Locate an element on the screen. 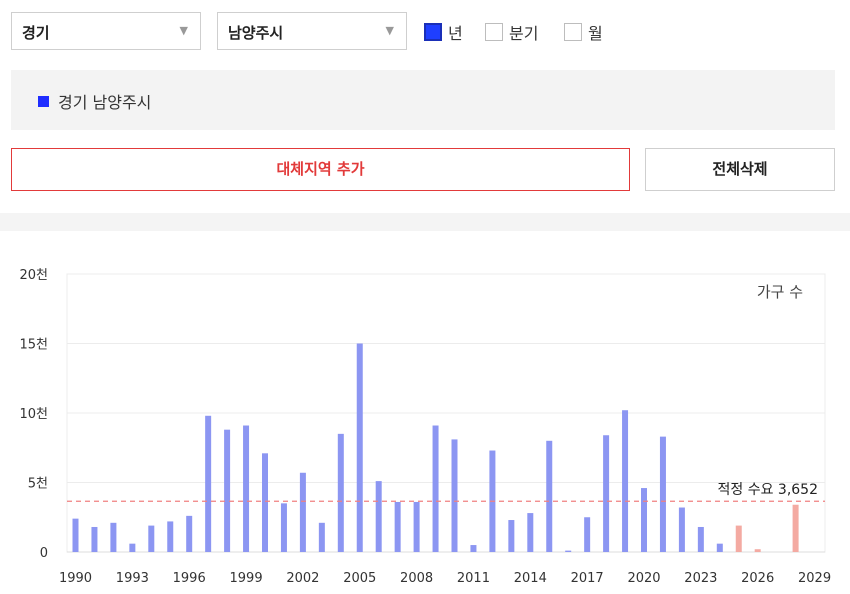 This screenshot has height=594, width=850. x-tick-label: 2002 is located at coordinates (302, 578).